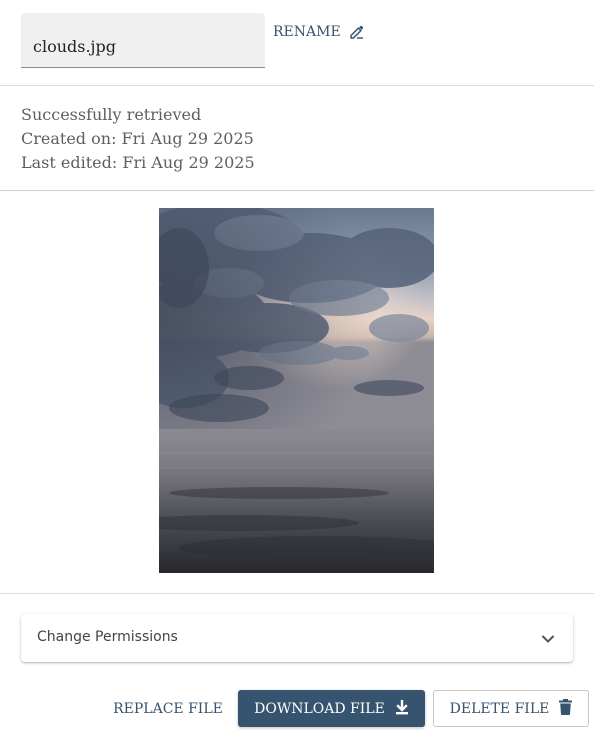  Describe the element at coordinates (138, 162) in the screenshot. I see `edited-date: Last edited: Fri Aug 29 2025` at that location.